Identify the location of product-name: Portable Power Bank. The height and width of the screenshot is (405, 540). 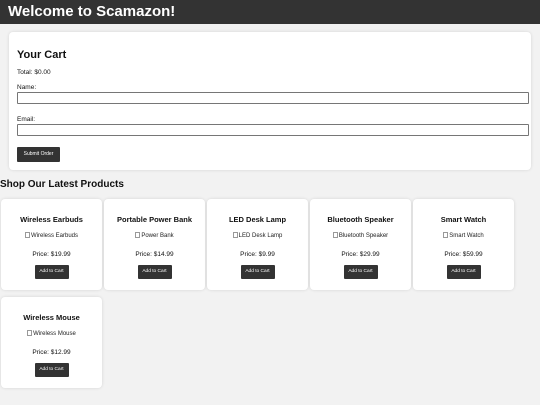
(154, 219).